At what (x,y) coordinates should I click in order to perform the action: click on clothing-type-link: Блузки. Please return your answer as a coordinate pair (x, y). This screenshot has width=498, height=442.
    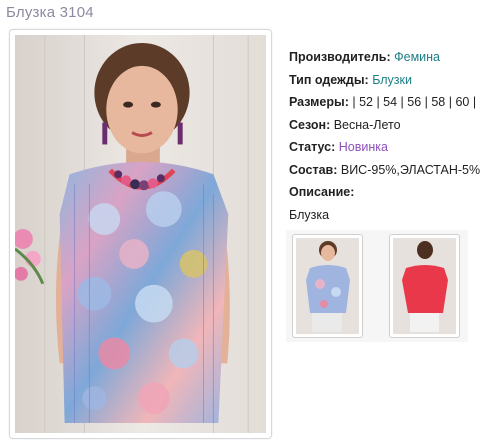
    Looking at the image, I should click on (392, 80).